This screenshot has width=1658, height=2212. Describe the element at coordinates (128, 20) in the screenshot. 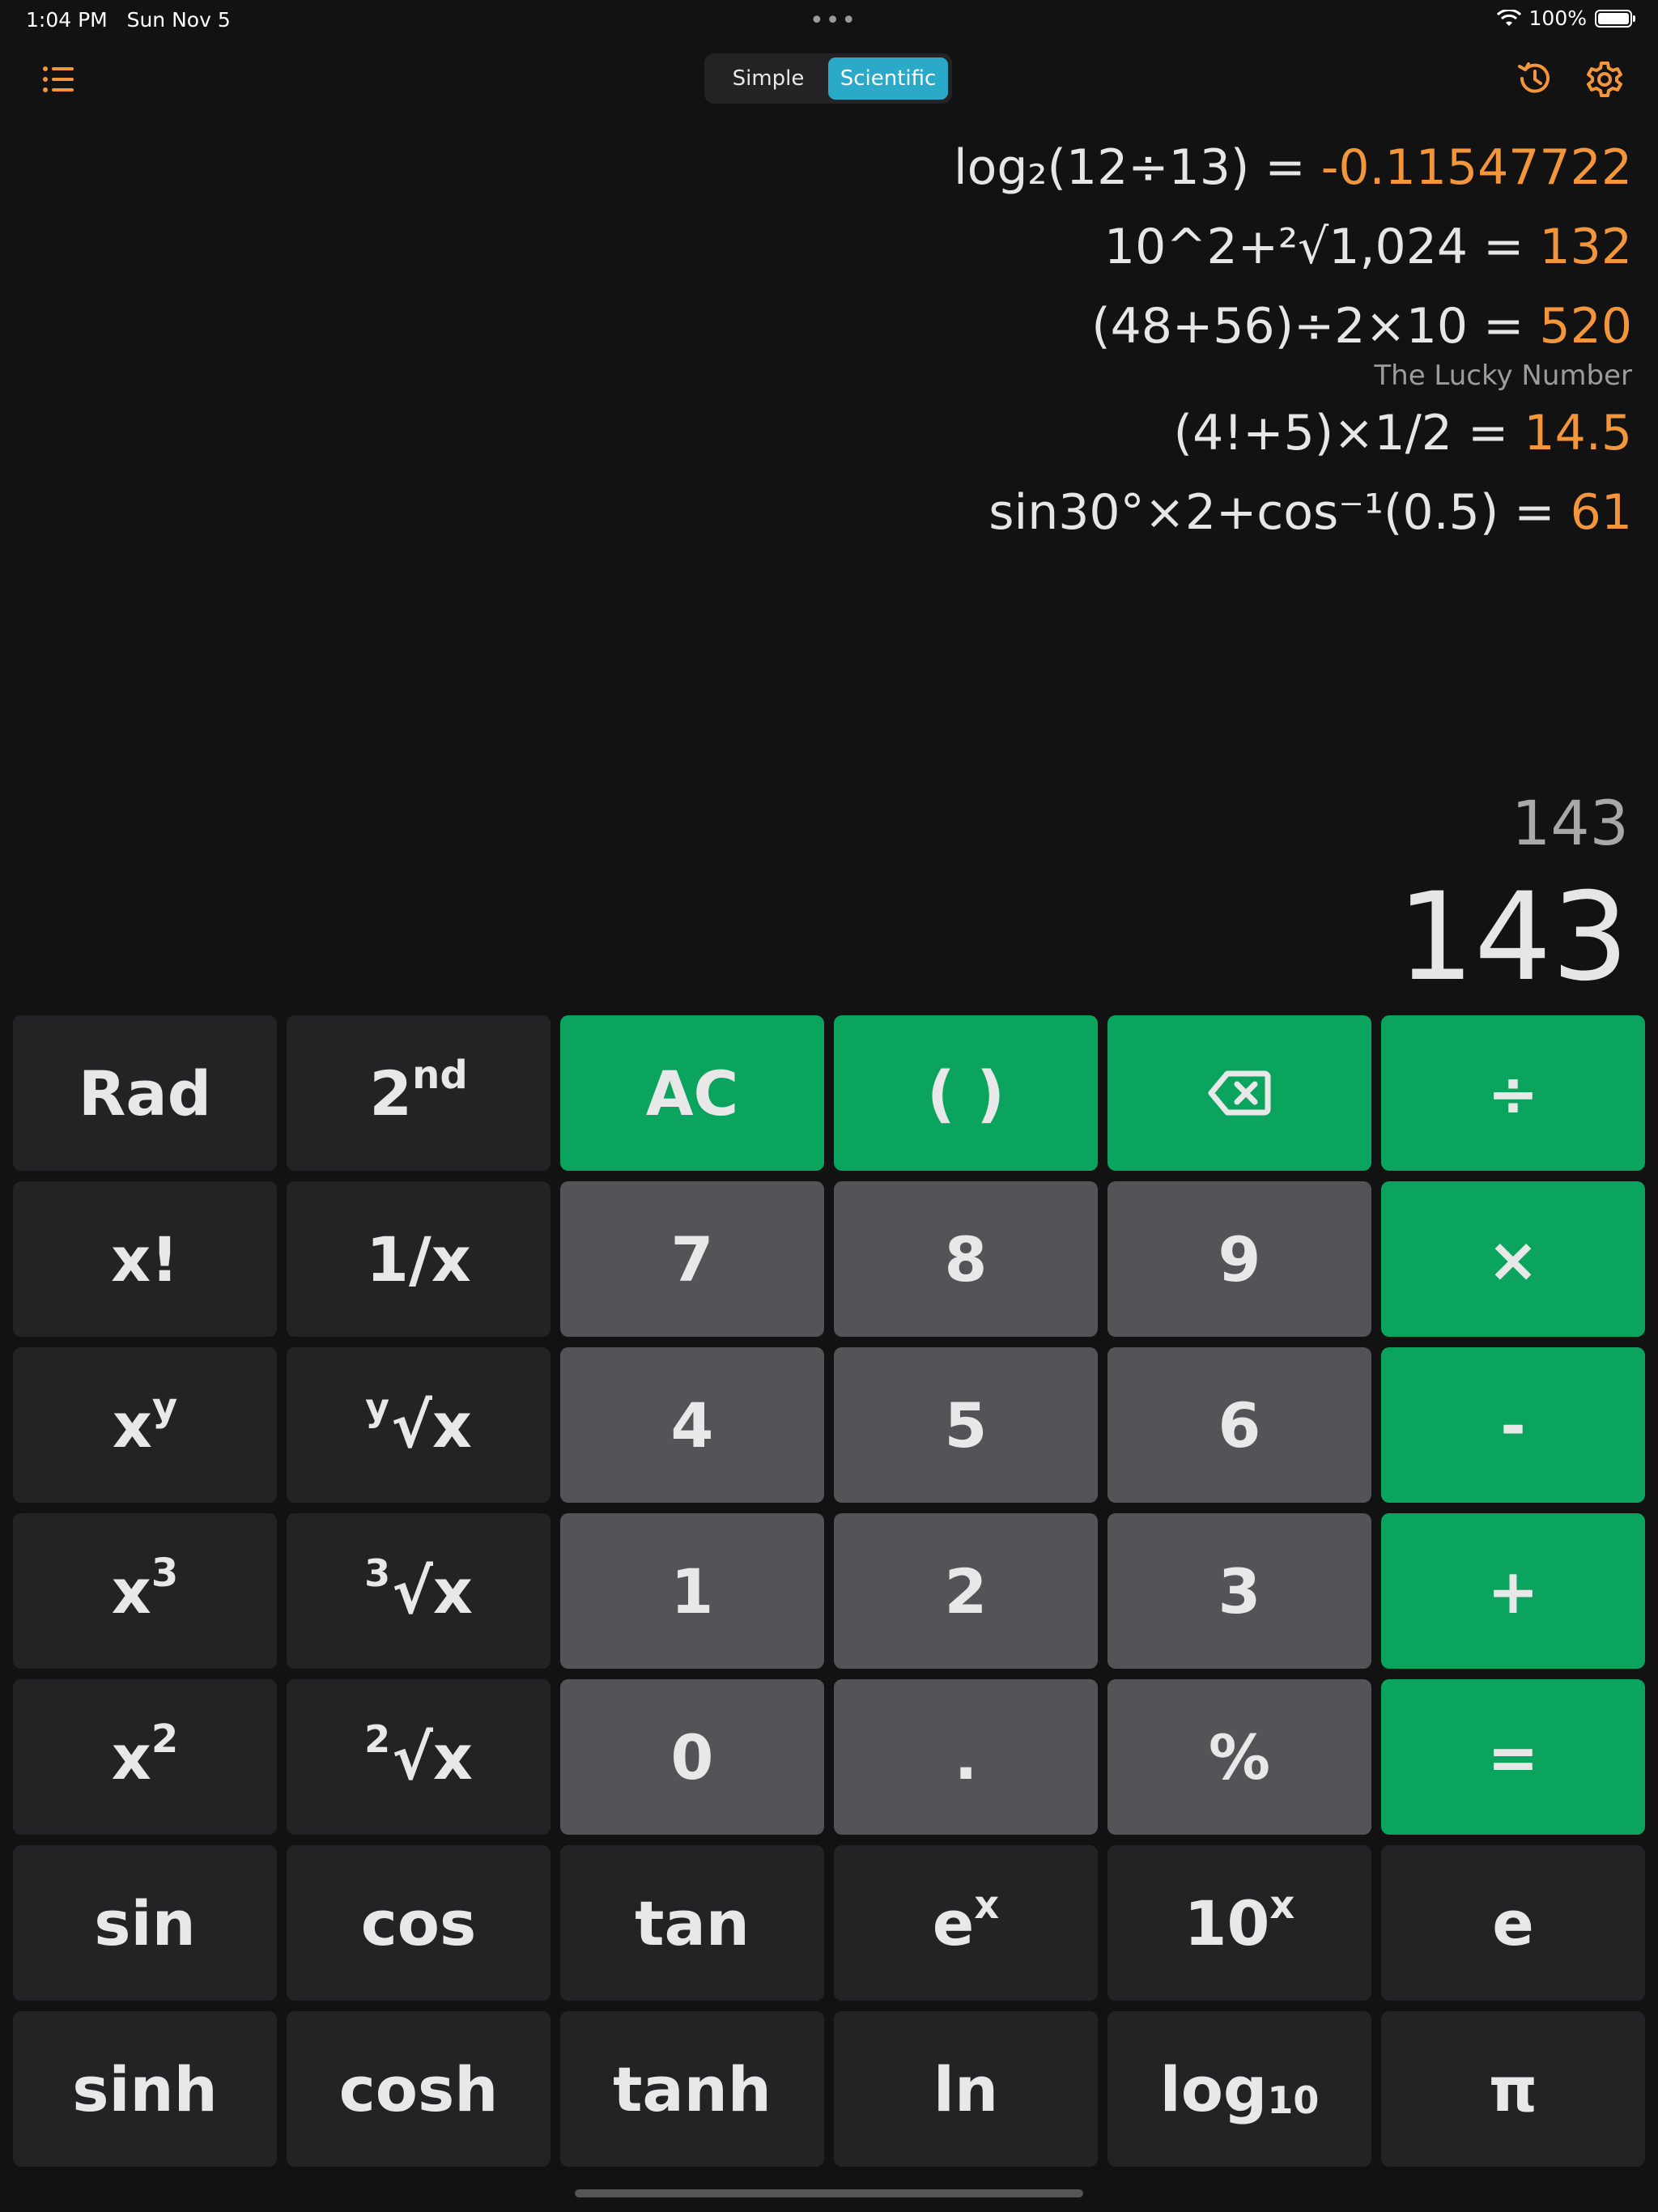

I see `status-time: 1:04 PM Sun Nov 5` at that location.